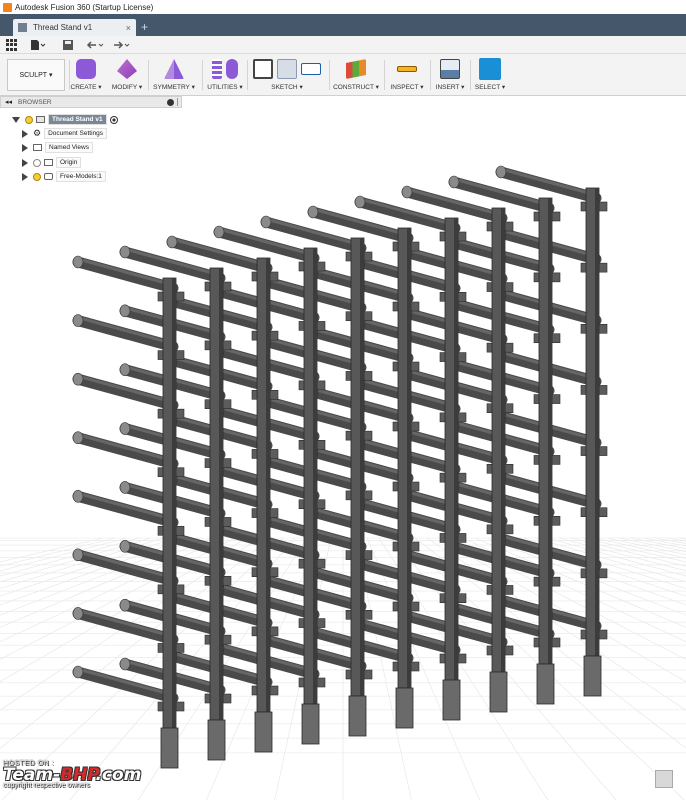 The image size is (686, 800). I want to click on sketch-menu: SKETCH ▾, so click(287, 75).